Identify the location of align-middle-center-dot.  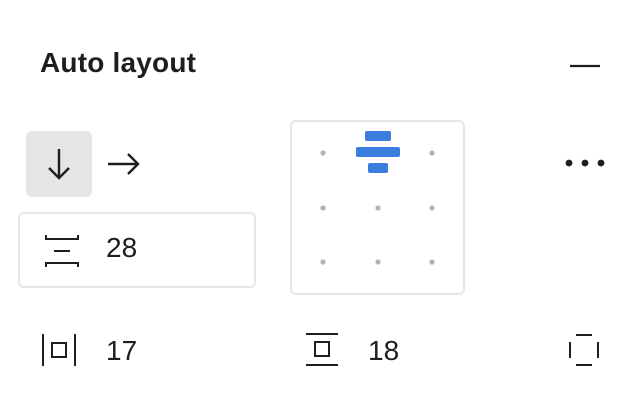
(378, 208).